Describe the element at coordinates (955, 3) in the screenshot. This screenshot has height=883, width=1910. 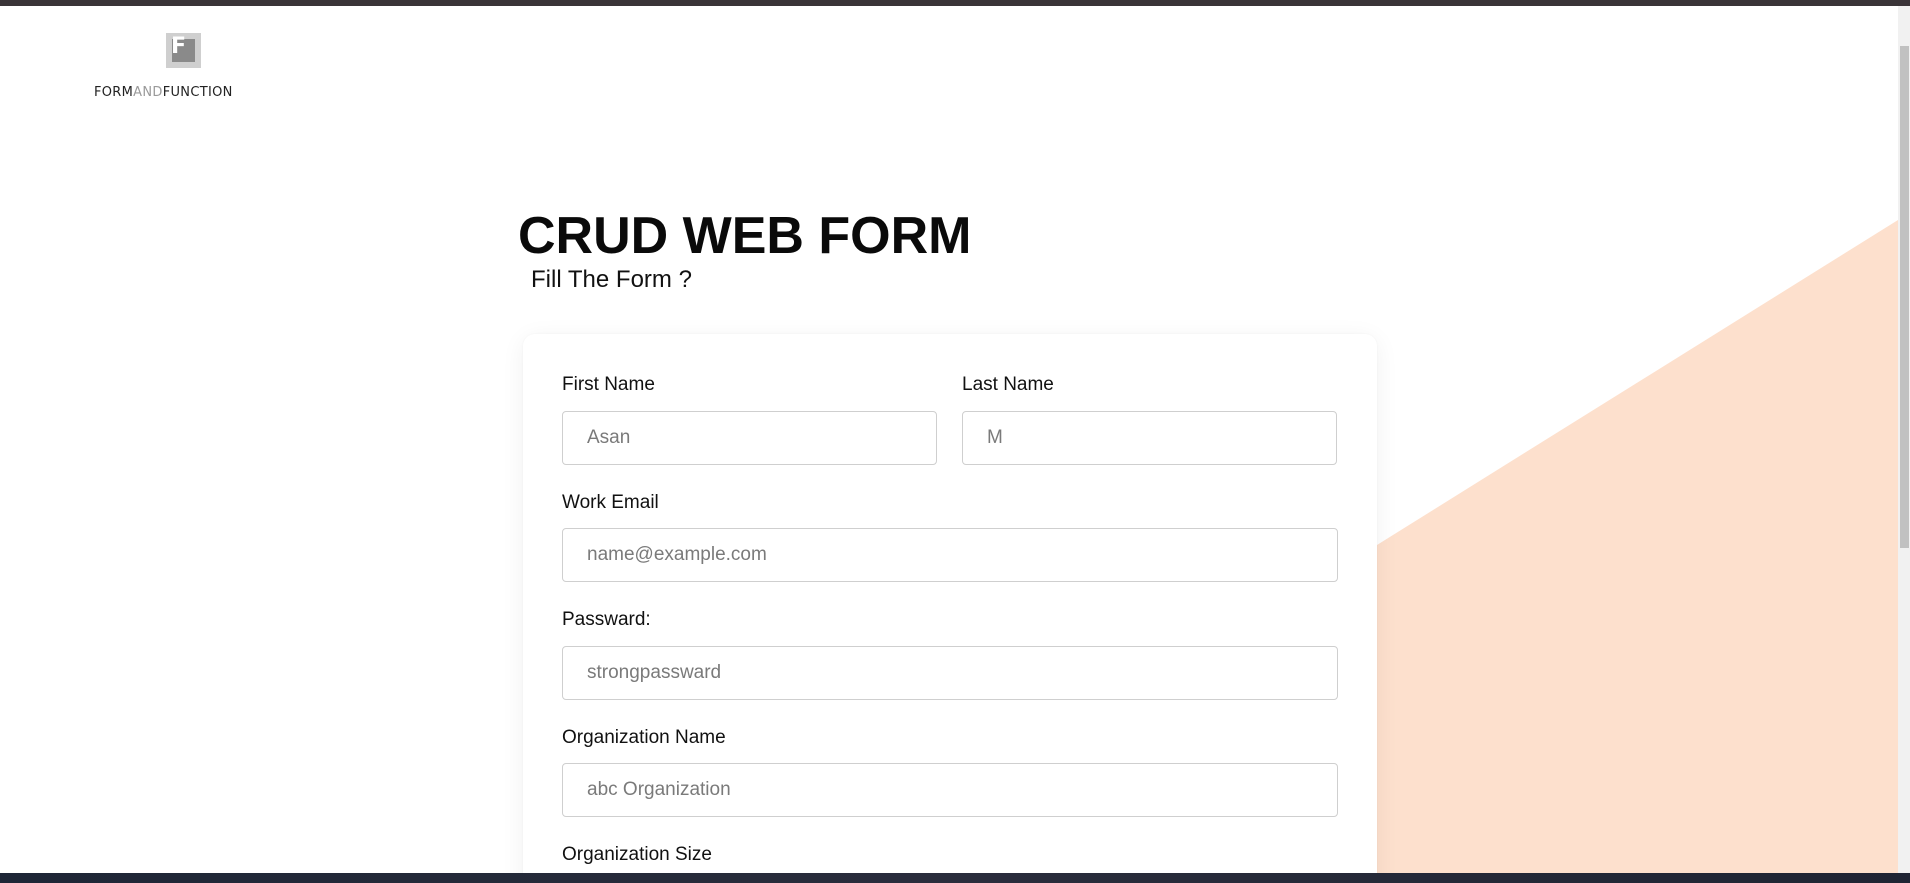
I see `browser-top-bar` at that location.